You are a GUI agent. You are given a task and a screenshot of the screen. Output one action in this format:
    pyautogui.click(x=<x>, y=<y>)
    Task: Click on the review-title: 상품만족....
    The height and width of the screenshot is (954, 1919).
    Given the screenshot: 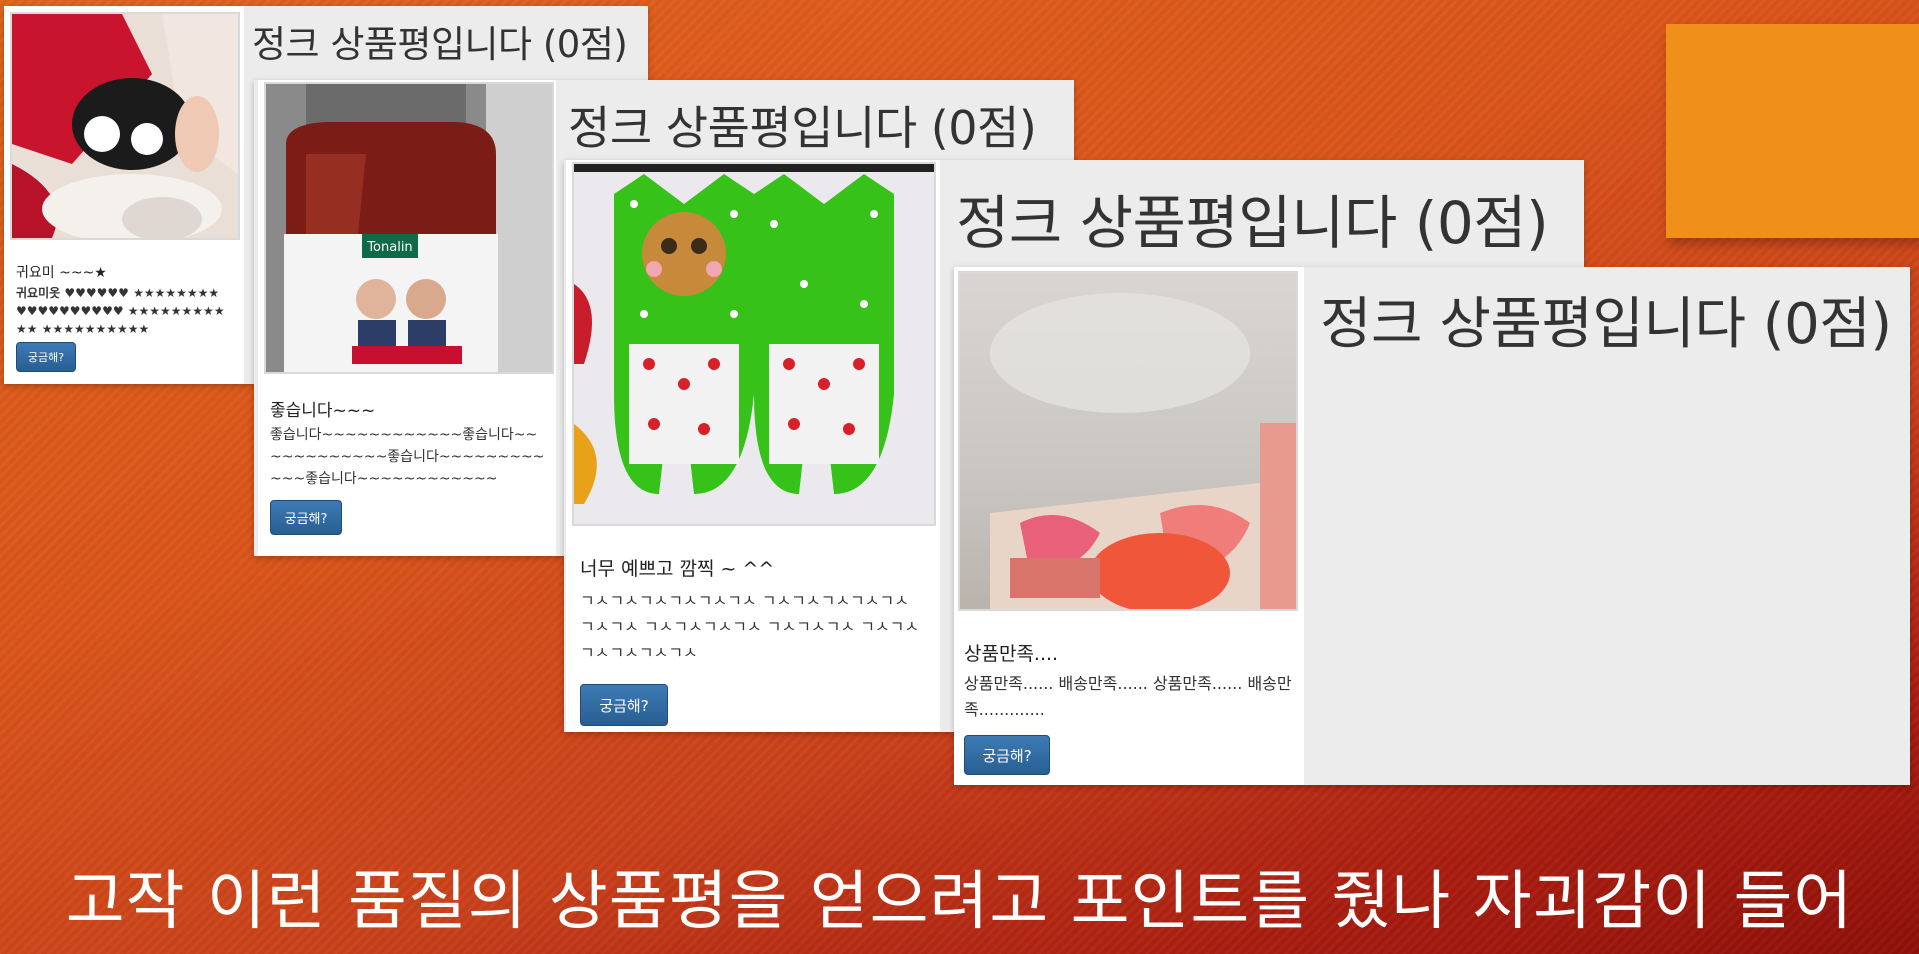 What is the action you would take?
    pyautogui.click(x=1011, y=654)
    